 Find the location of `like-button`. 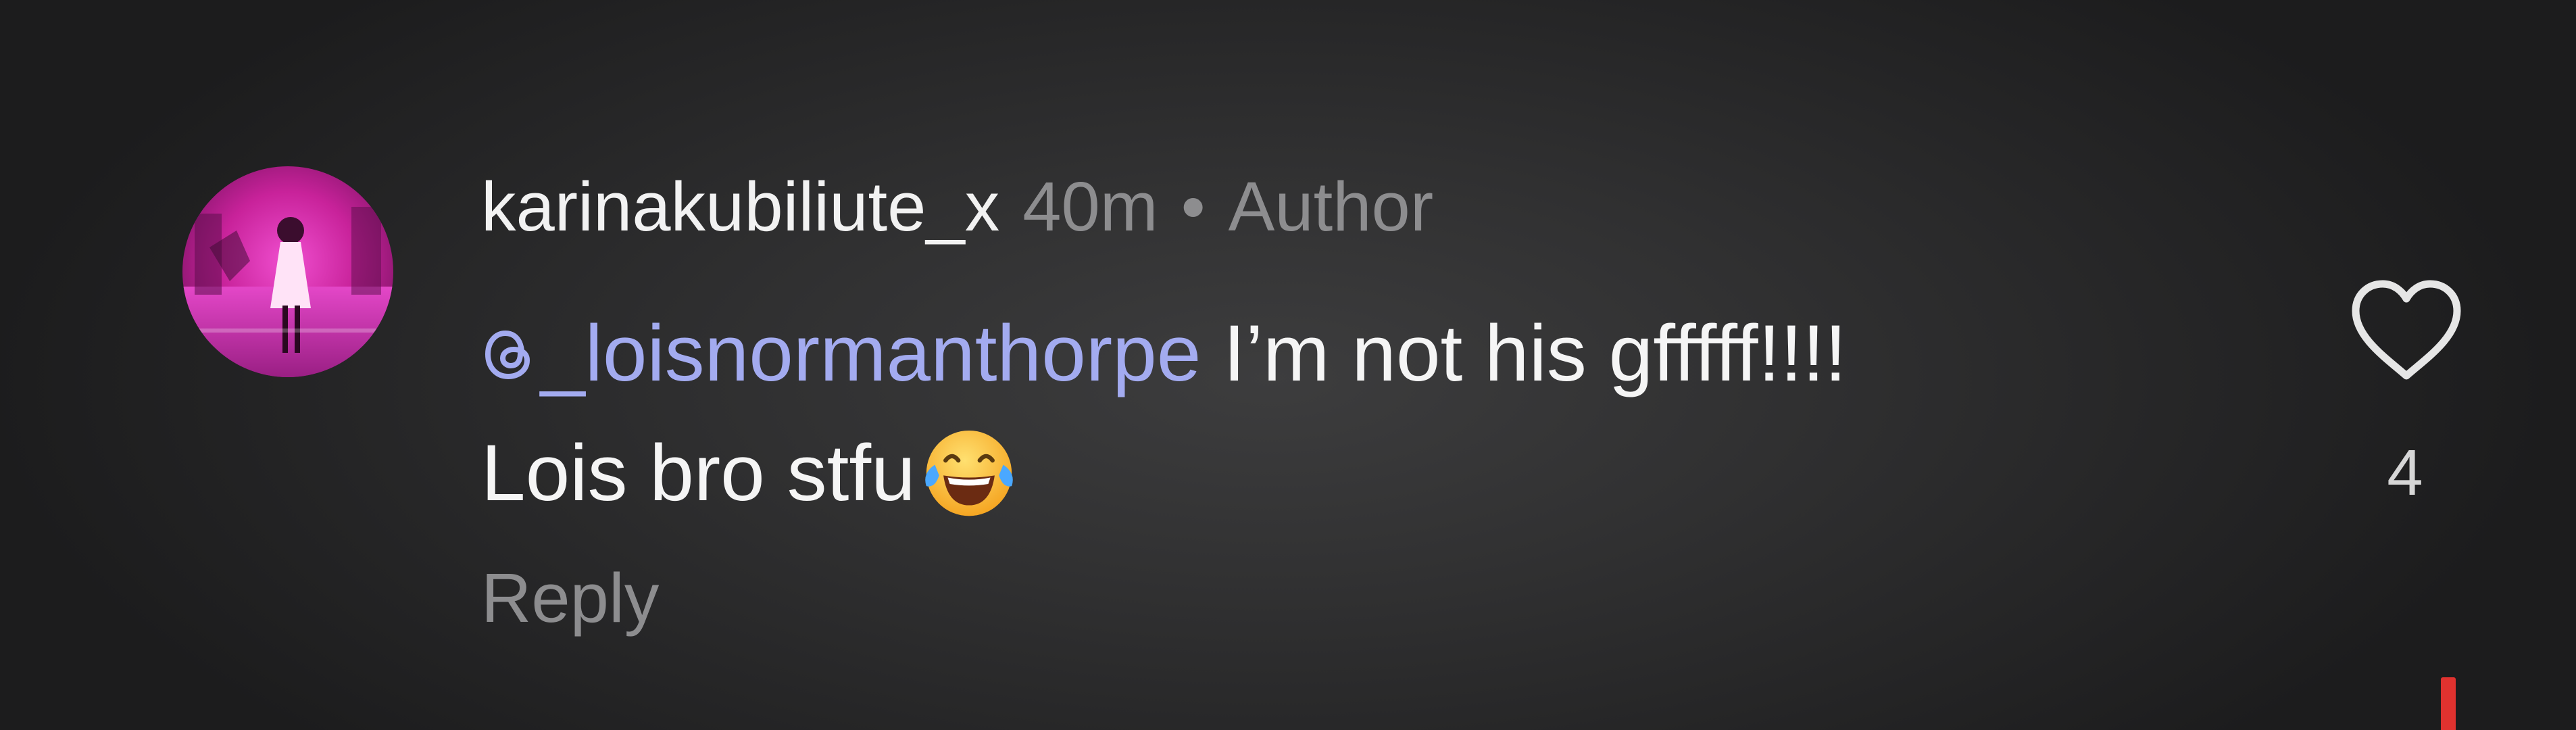

like-button is located at coordinates (2406, 330).